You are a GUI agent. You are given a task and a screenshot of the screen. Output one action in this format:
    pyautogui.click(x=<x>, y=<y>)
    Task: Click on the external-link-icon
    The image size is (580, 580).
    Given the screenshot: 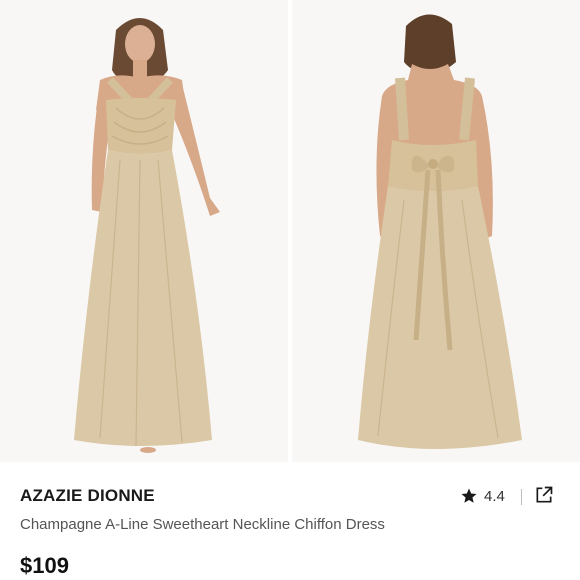 What is the action you would take?
    pyautogui.click(x=544, y=494)
    